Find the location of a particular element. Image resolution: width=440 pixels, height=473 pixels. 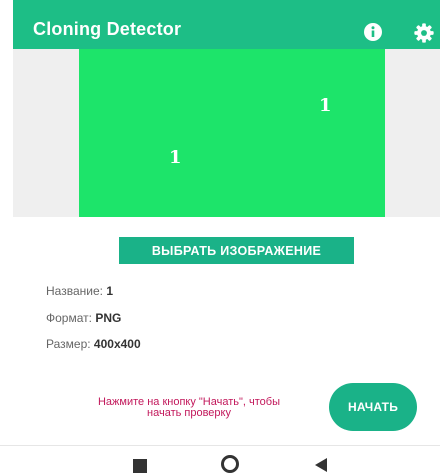

image-size-row: Размер: 400x400 is located at coordinates (93, 344).